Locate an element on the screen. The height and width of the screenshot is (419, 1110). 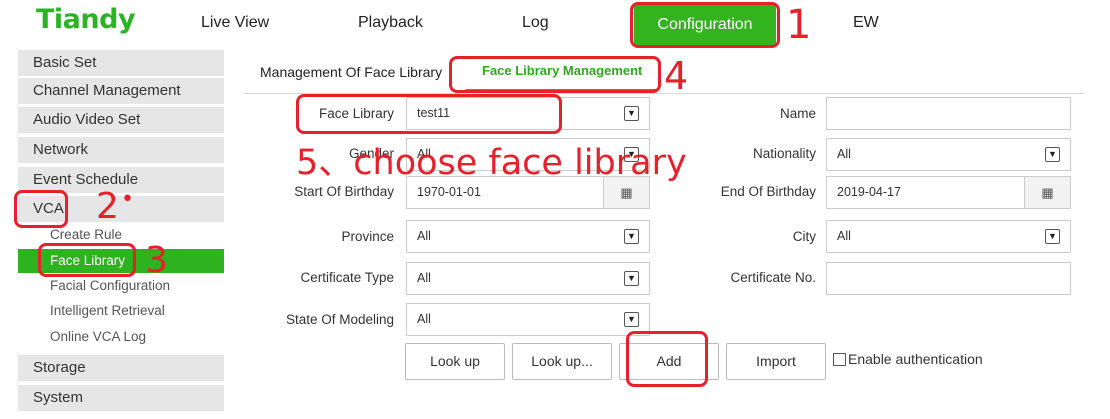
sidebar-item-audio-video-set: Audio Video Set is located at coordinates (121, 120).